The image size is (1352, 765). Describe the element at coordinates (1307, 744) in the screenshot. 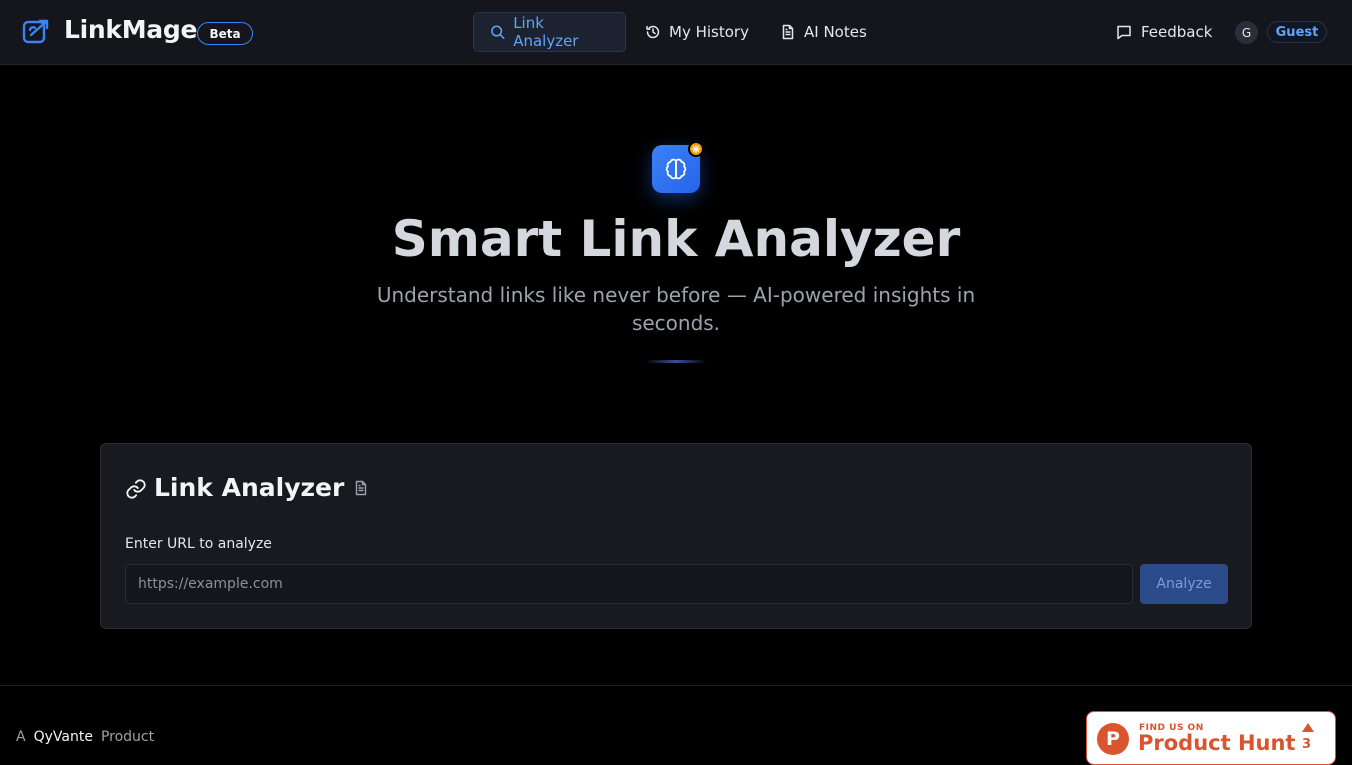

I see `upvote-count: 3` at that location.